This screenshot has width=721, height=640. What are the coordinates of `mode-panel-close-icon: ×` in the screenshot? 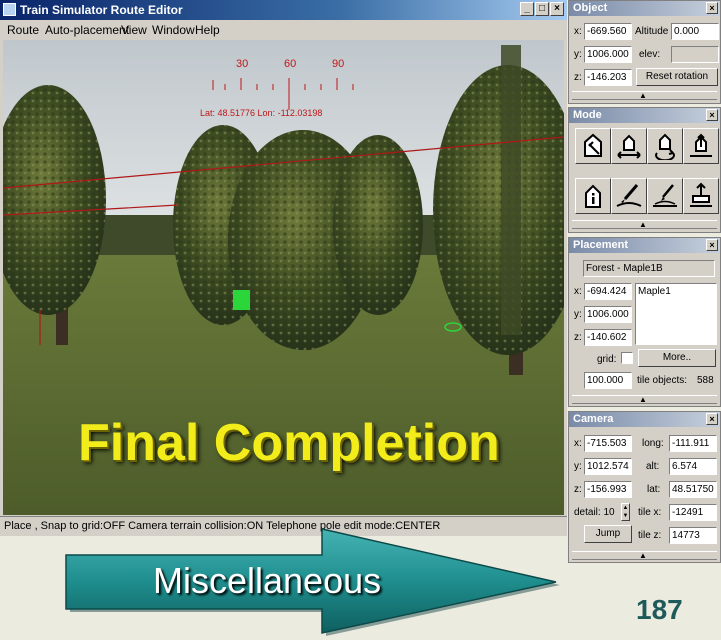 It's located at (712, 115).